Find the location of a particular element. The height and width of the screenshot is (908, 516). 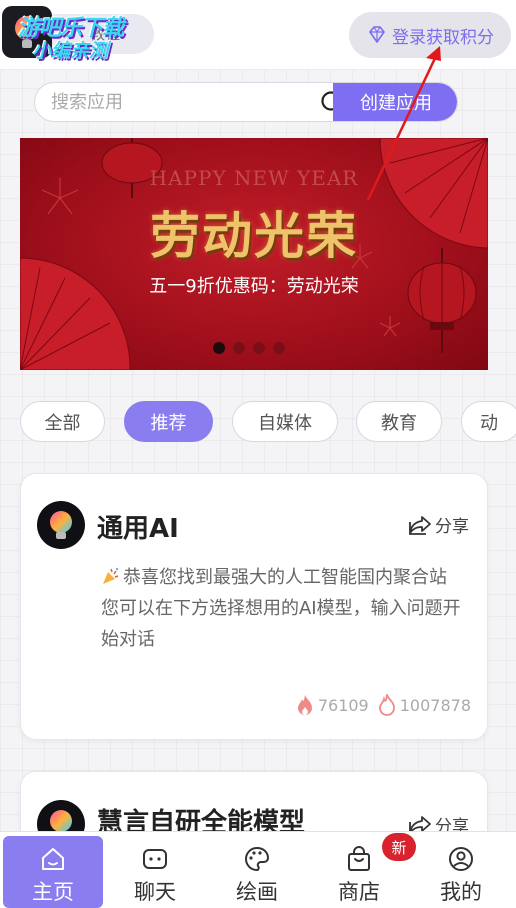

party-popper-icon is located at coordinates (111, 575).